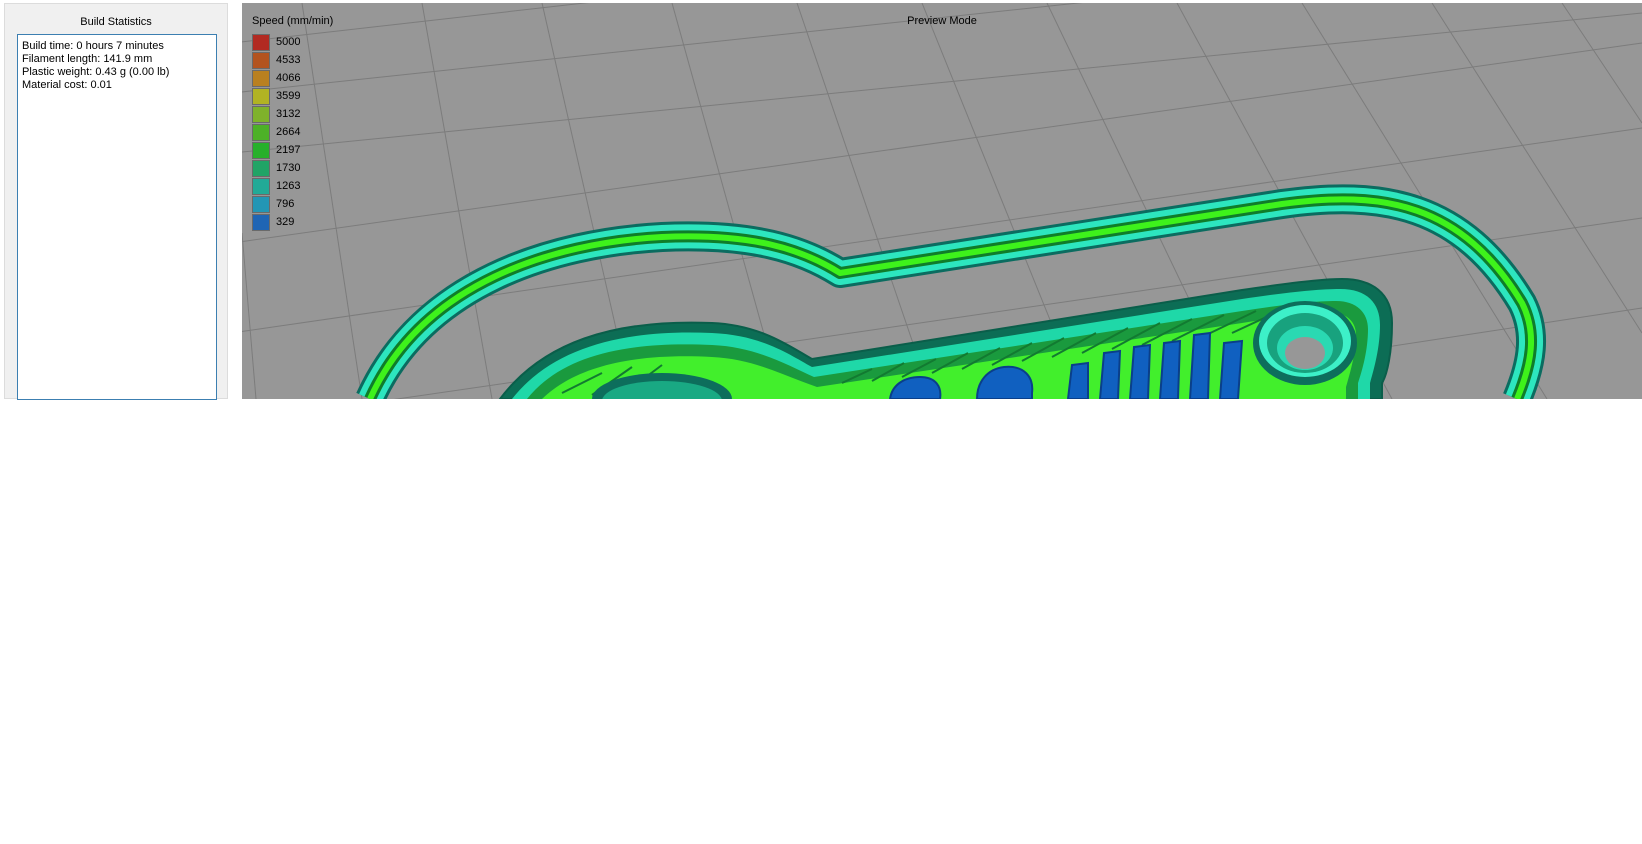 Image resolution: width=1642 pixels, height=844 pixels. Describe the element at coordinates (288, 60) in the screenshot. I see `legend-value: 4533` at that location.